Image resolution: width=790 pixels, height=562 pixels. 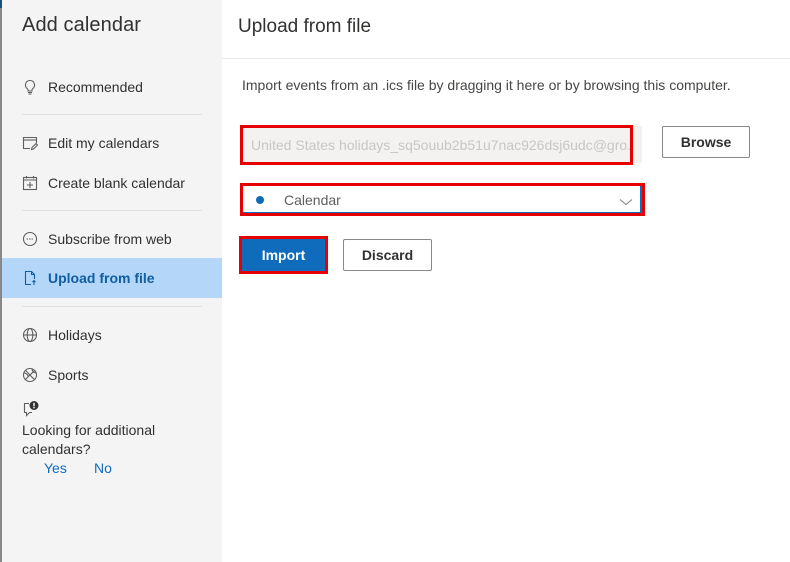 I want to click on sidebar-item-subscribe-from-web: Subscribe from web, so click(x=112, y=239).